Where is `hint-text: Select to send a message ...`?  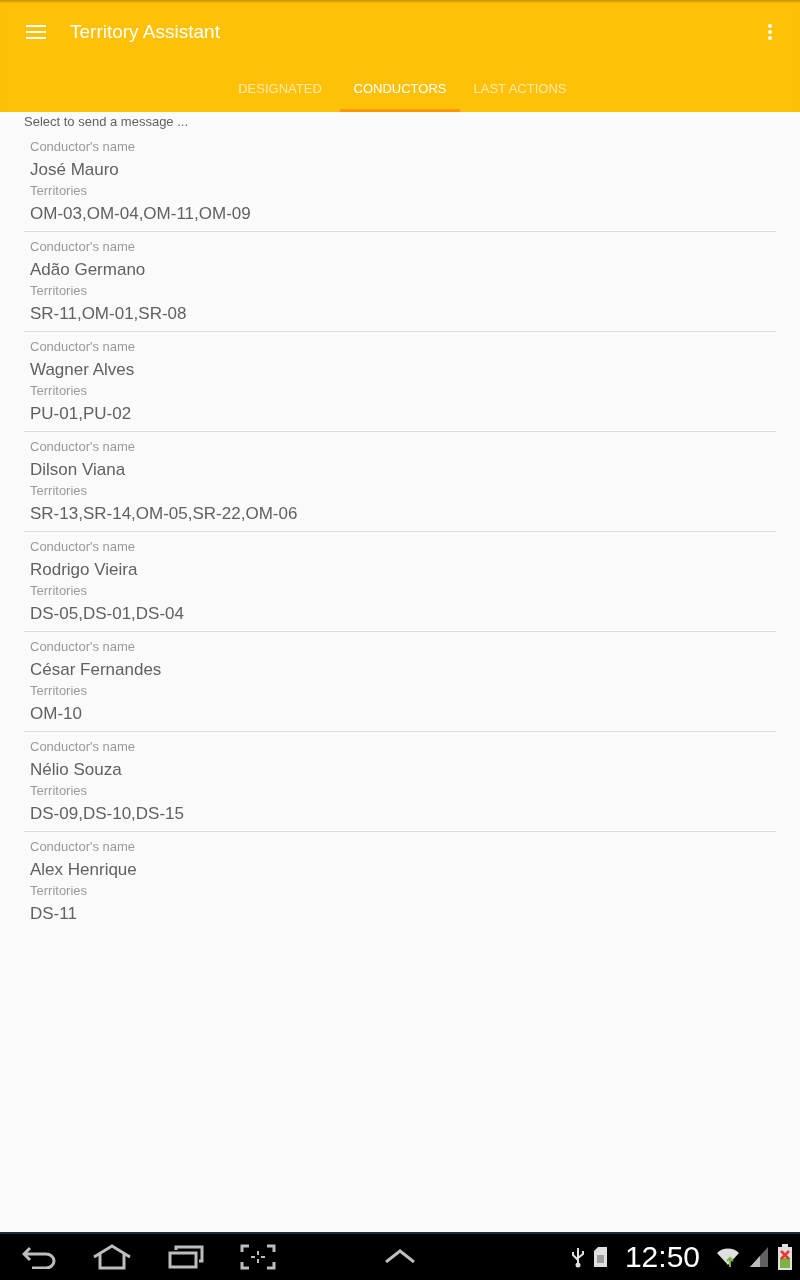
hint-text: Select to send a message ... is located at coordinates (107, 122).